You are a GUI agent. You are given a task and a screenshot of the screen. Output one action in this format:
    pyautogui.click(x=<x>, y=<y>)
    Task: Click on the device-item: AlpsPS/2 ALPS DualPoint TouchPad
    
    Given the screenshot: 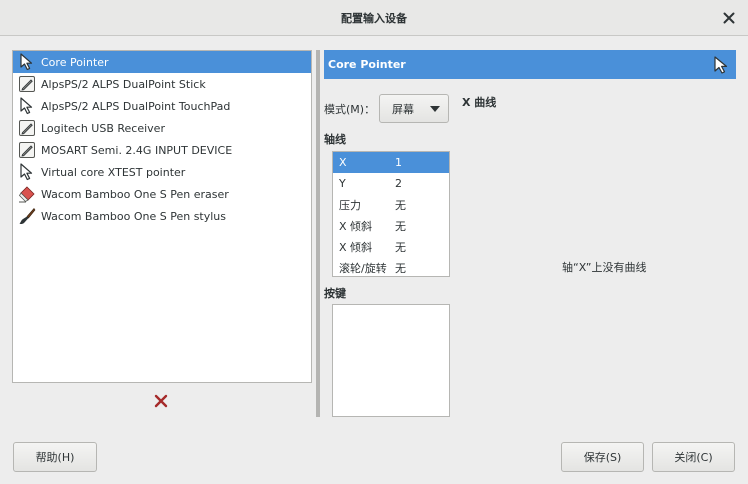 What is the action you would take?
    pyautogui.click(x=162, y=106)
    